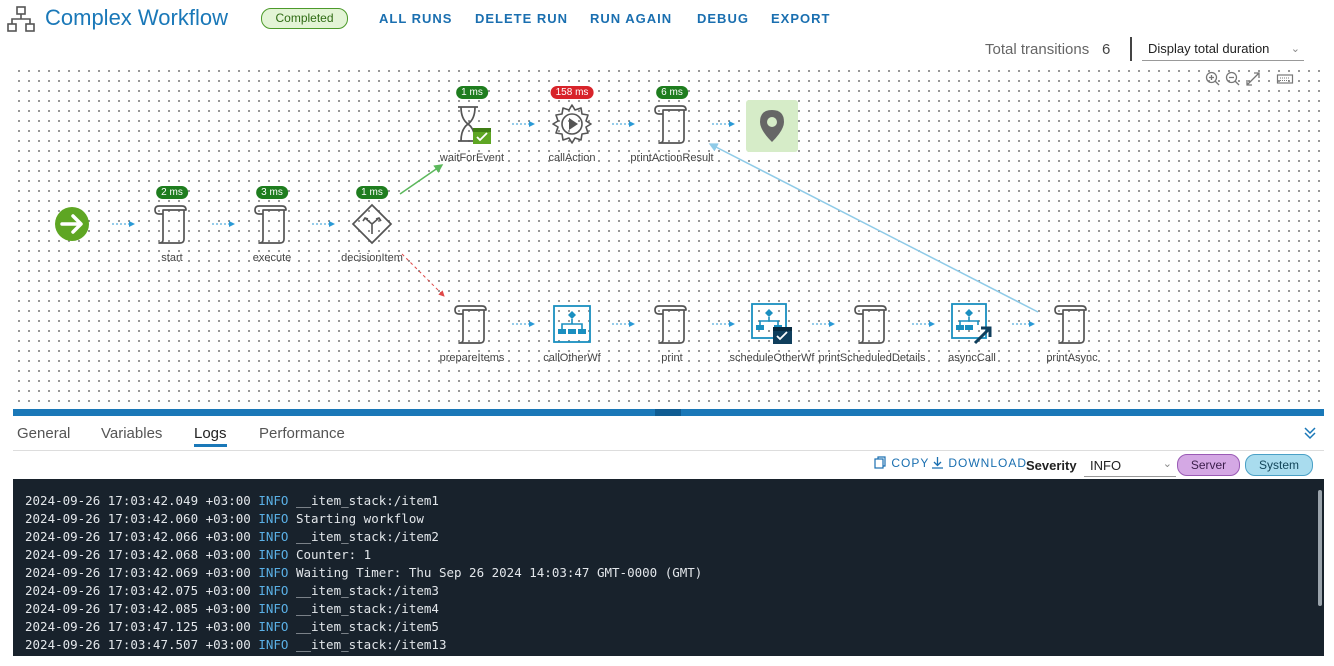  Describe the element at coordinates (1285, 79) in the screenshot. I see `keyboard-icon` at that location.